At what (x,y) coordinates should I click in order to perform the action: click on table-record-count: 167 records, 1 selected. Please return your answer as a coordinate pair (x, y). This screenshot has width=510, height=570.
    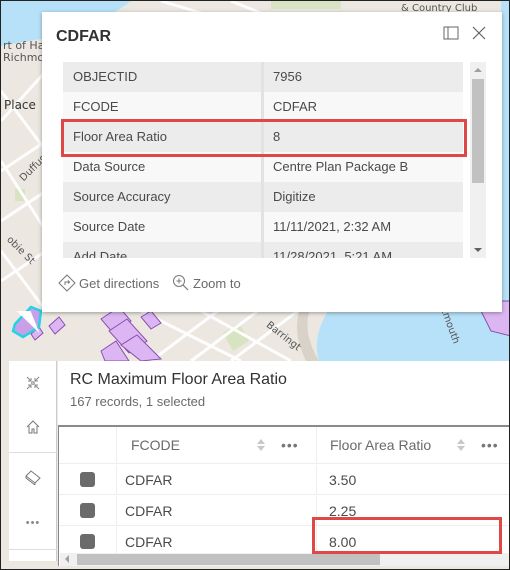
    Looking at the image, I should click on (138, 401).